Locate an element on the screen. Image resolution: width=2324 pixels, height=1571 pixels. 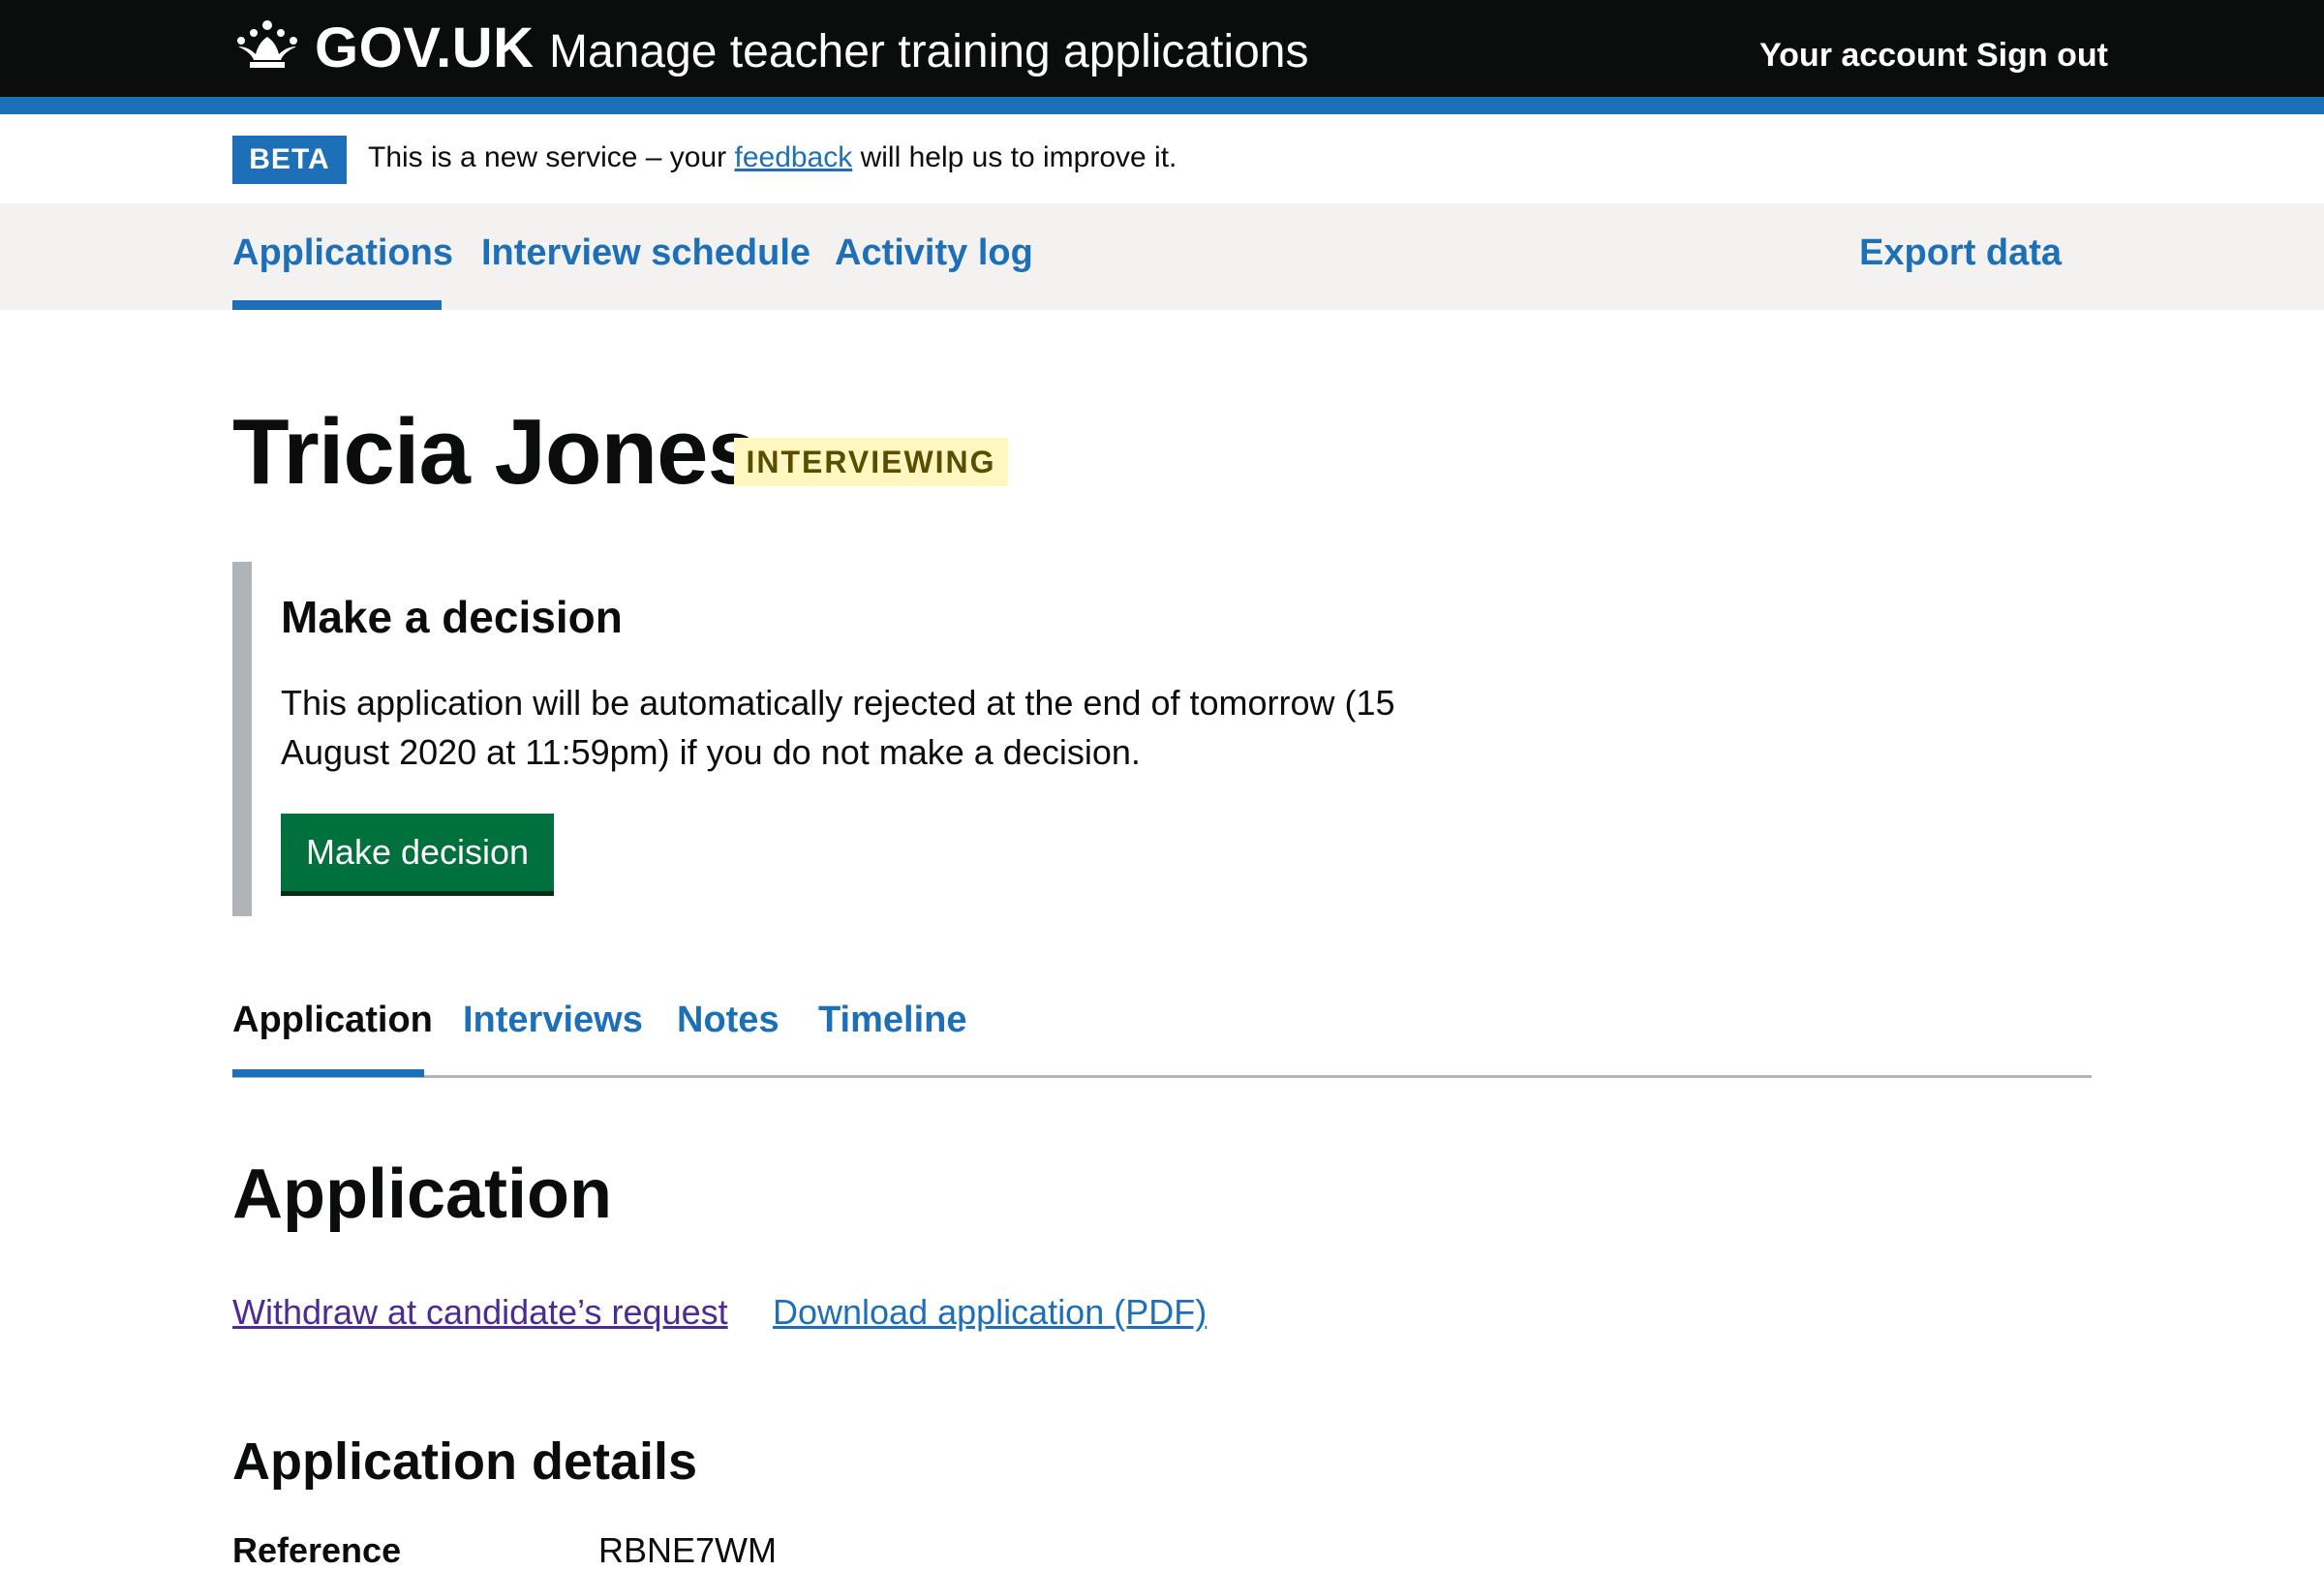
decision-heading: Make a decision is located at coordinates (452, 617).